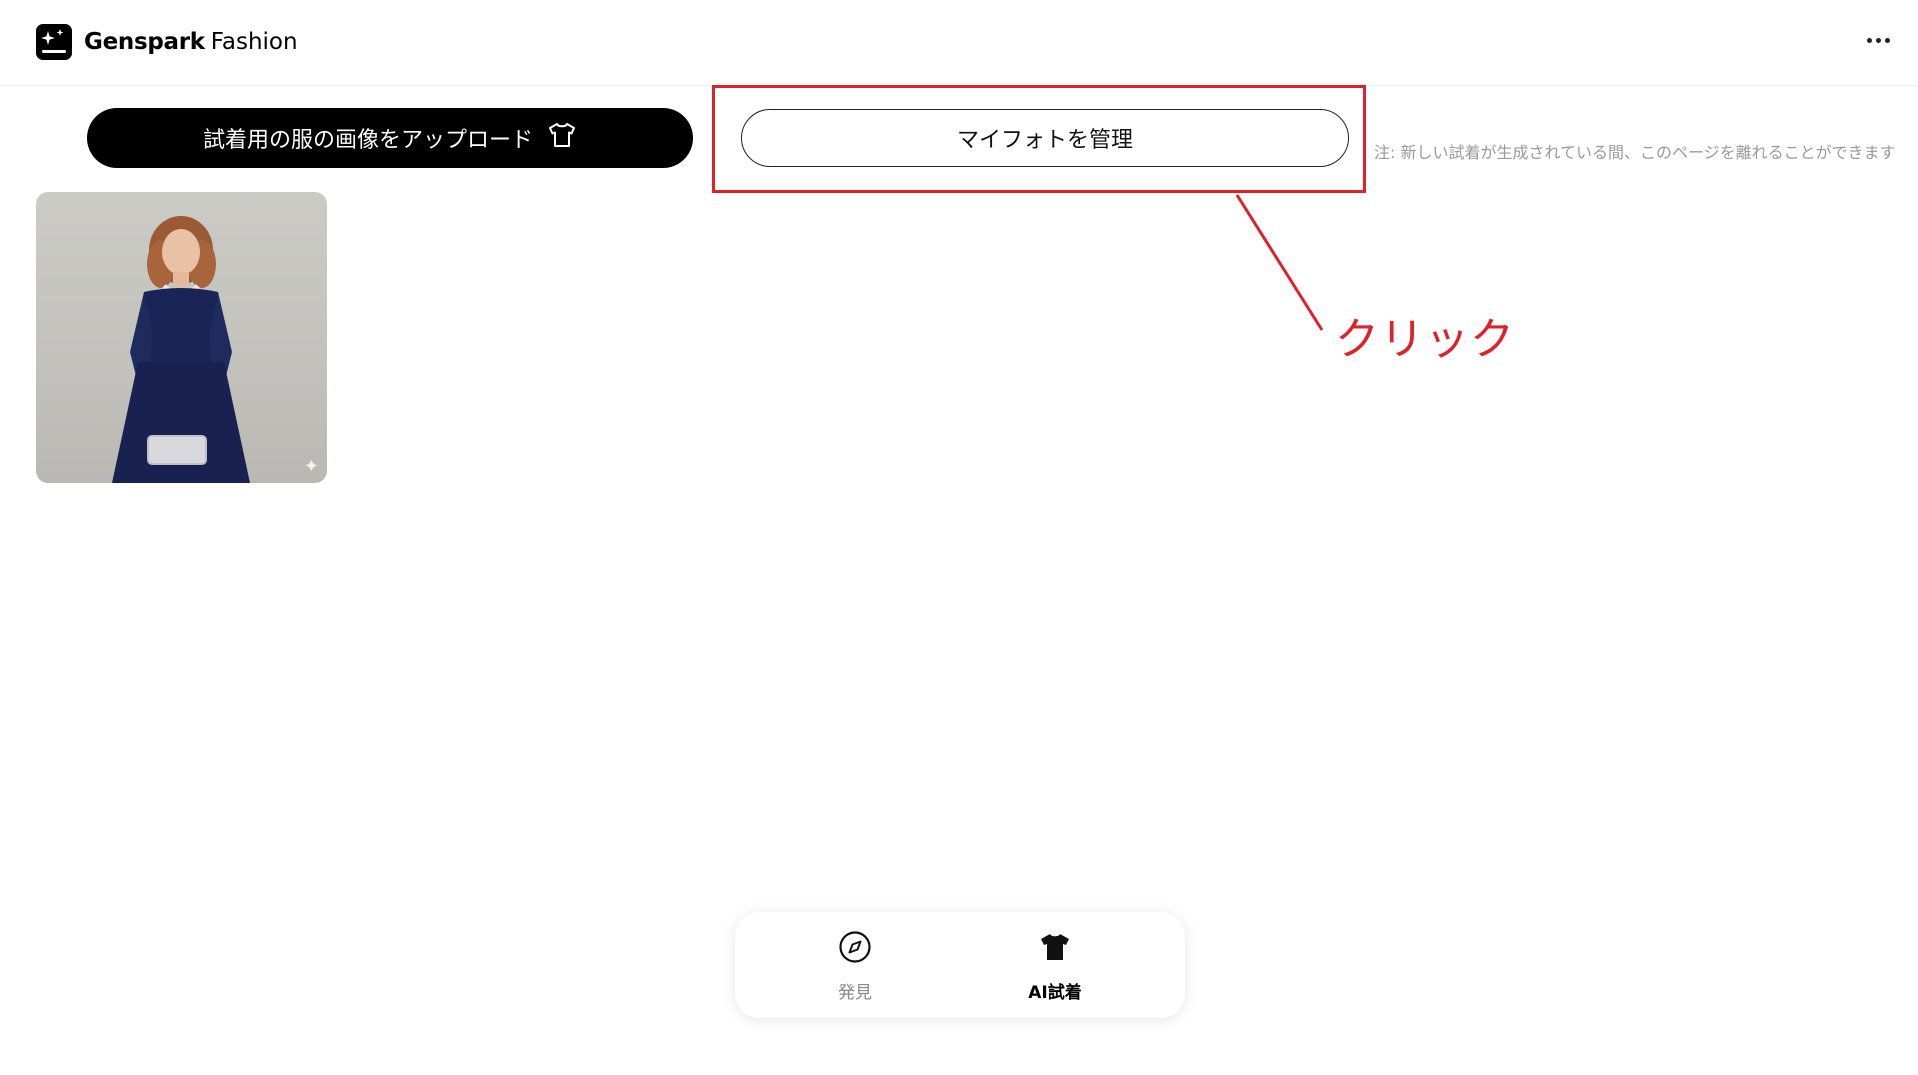 The height and width of the screenshot is (1075, 1918). I want to click on sparkles-icon, so click(54, 42).